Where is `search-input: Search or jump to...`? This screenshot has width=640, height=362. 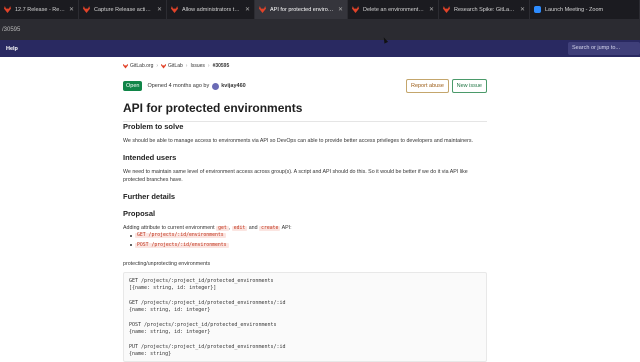 search-input: Search or jump to... is located at coordinates (604, 48).